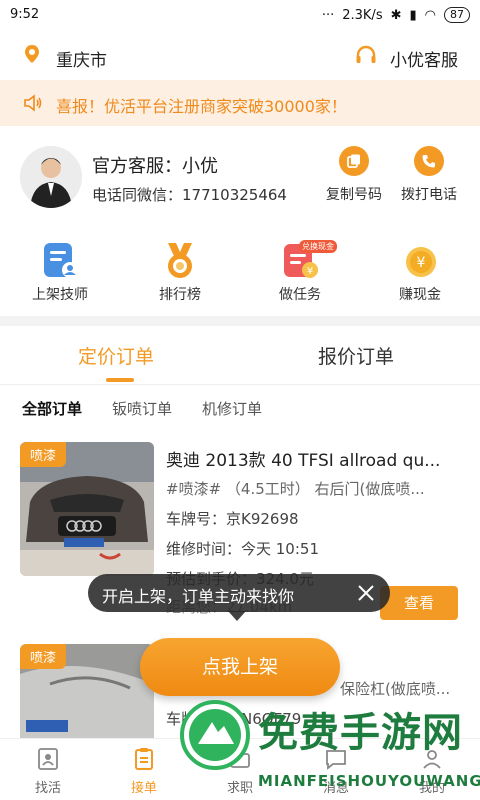 Image resolution: width=480 pixels, height=800 pixels. Describe the element at coordinates (240, 321) in the screenshot. I see `section-divider` at that location.